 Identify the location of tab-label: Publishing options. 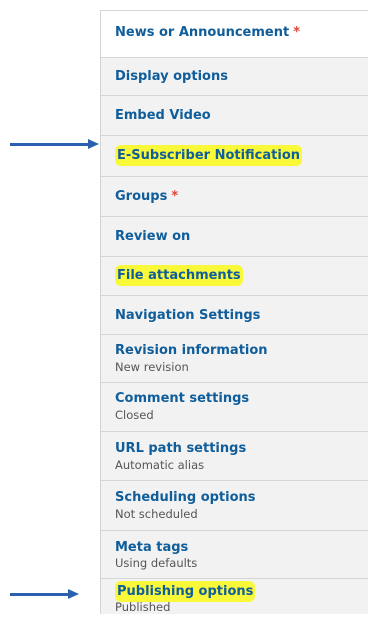
(185, 591).